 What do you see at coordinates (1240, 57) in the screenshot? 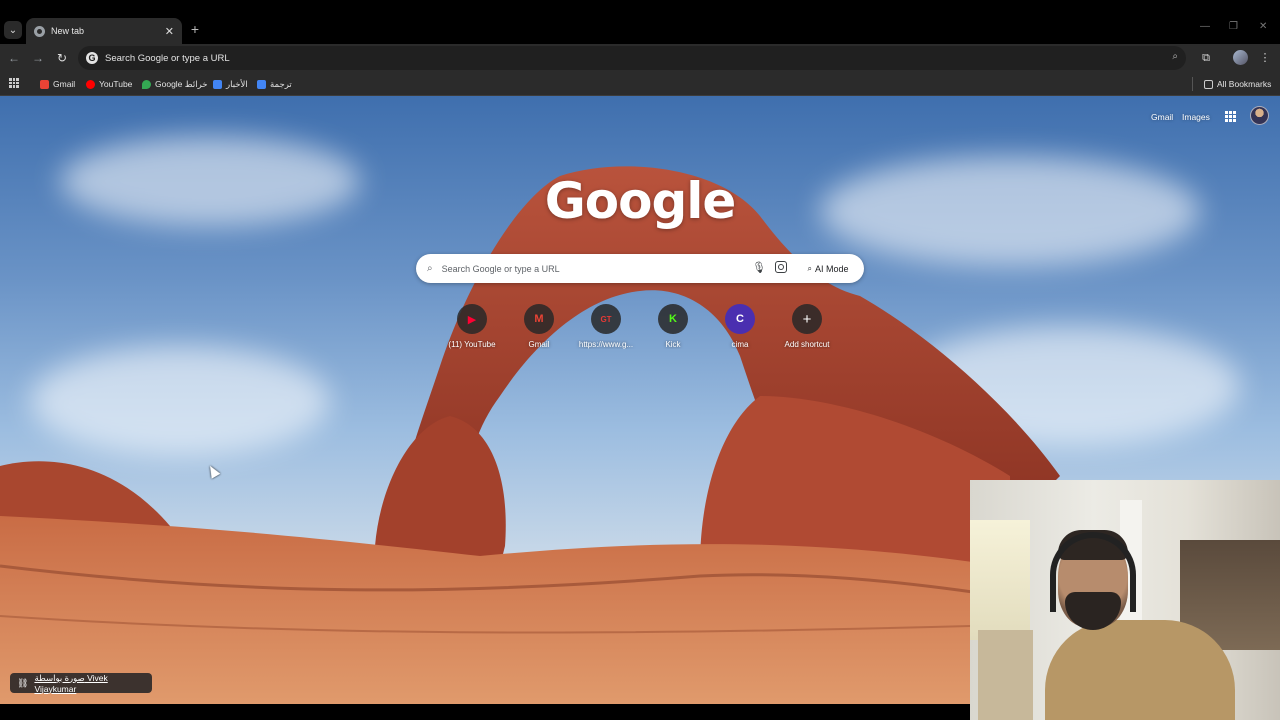
I see `profile-avatar` at bounding box center [1240, 57].